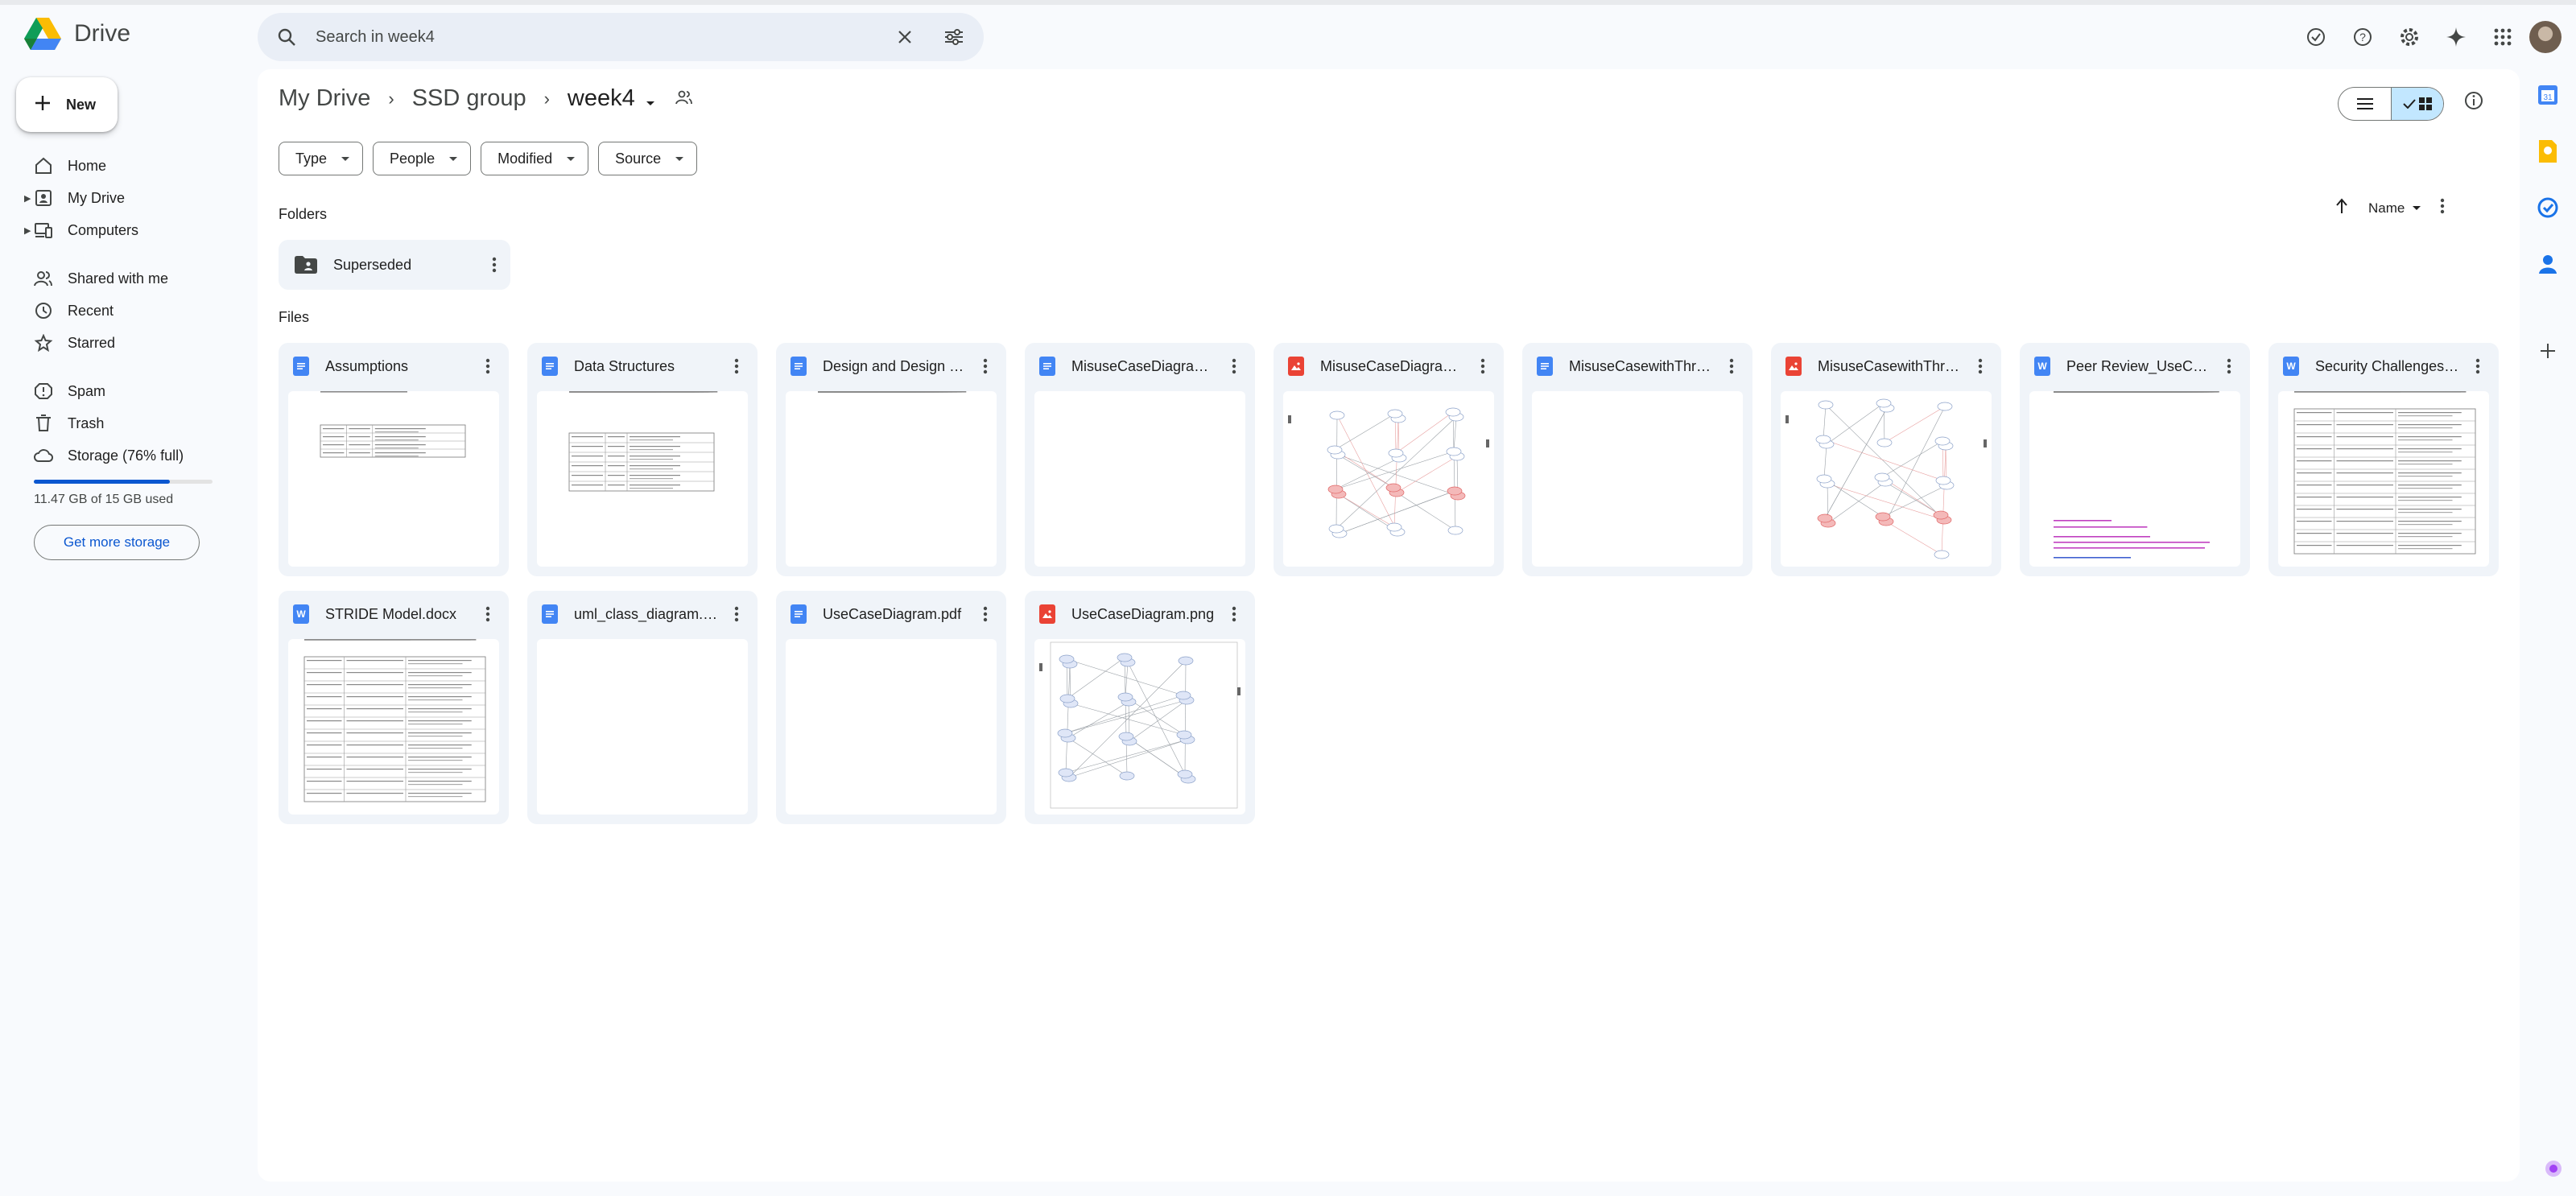 The width and height of the screenshot is (2576, 1196). I want to click on file-card: UseCaseDiagram.pdf, so click(891, 707).